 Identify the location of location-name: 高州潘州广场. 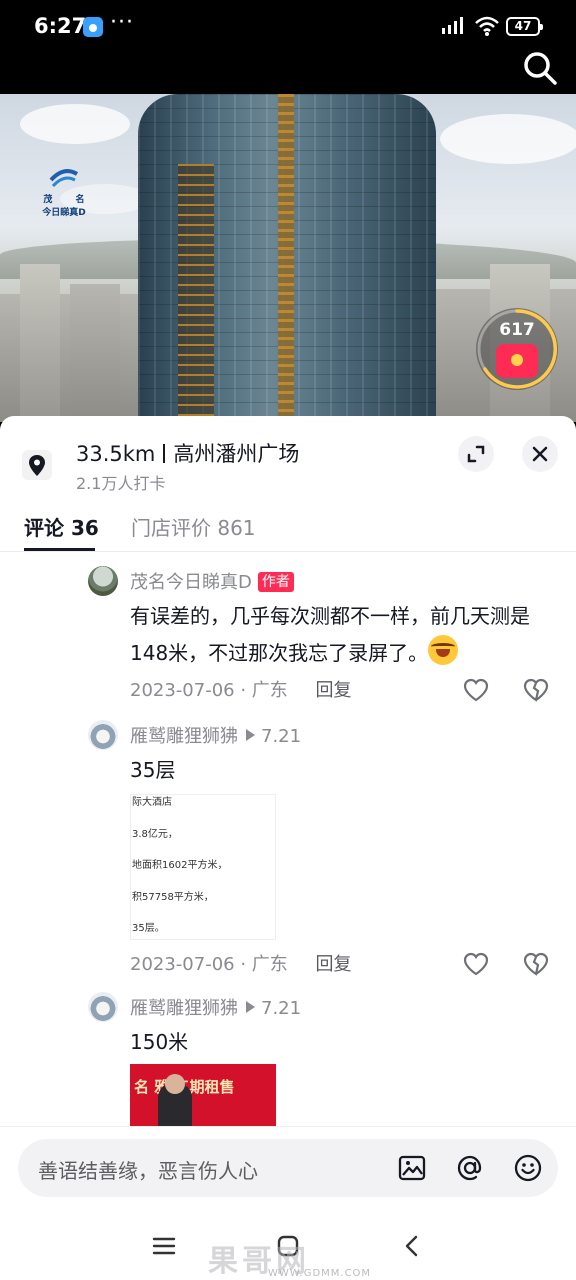
(236, 454).